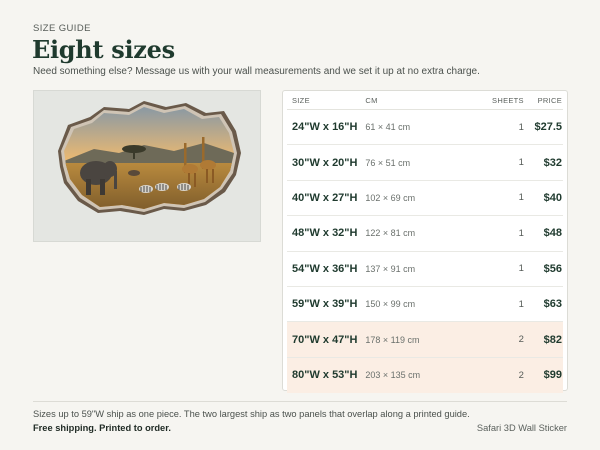 Image resolution: width=600 pixels, height=450 pixels. What do you see at coordinates (425, 100) in the screenshot?
I see `size-table-header: SIZE CM SHEETS PRICE` at bounding box center [425, 100].